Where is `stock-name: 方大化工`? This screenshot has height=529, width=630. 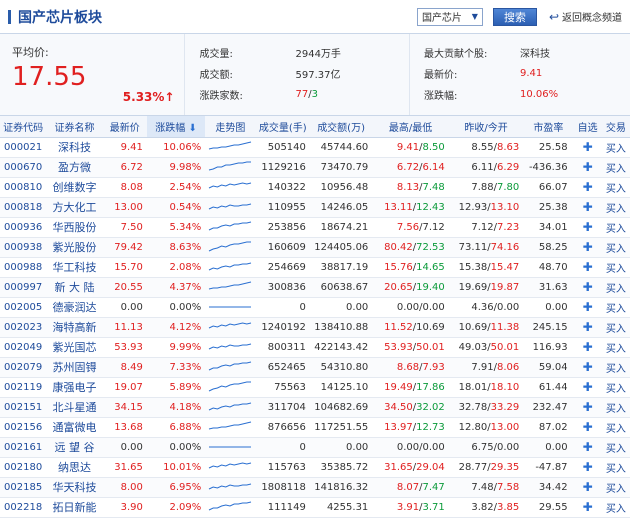
stock-name: 方大化工 is located at coordinates (74, 207).